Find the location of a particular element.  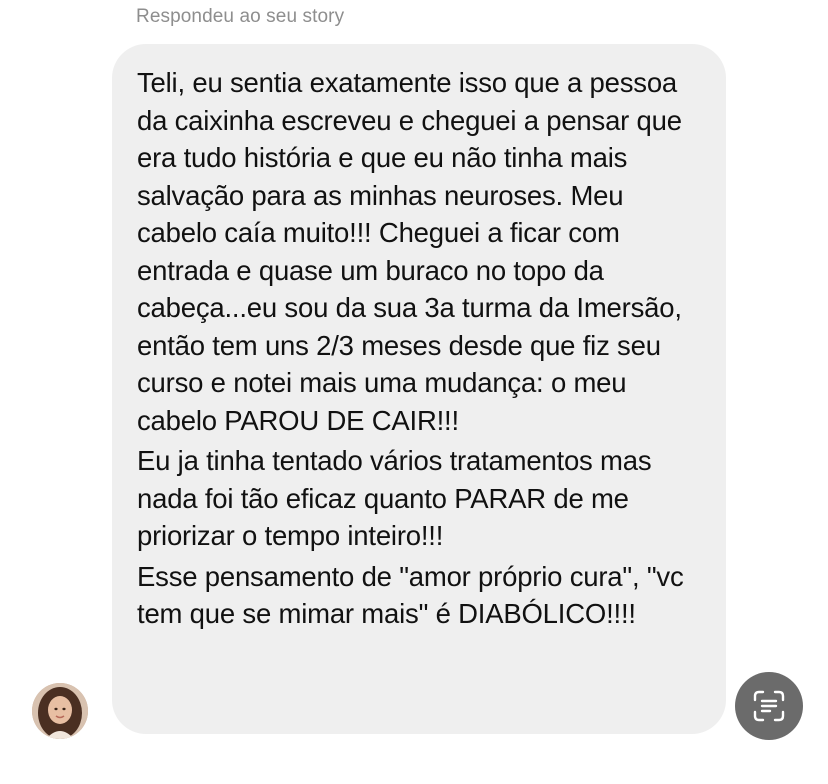

sender-avatar is located at coordinates (60, 711).